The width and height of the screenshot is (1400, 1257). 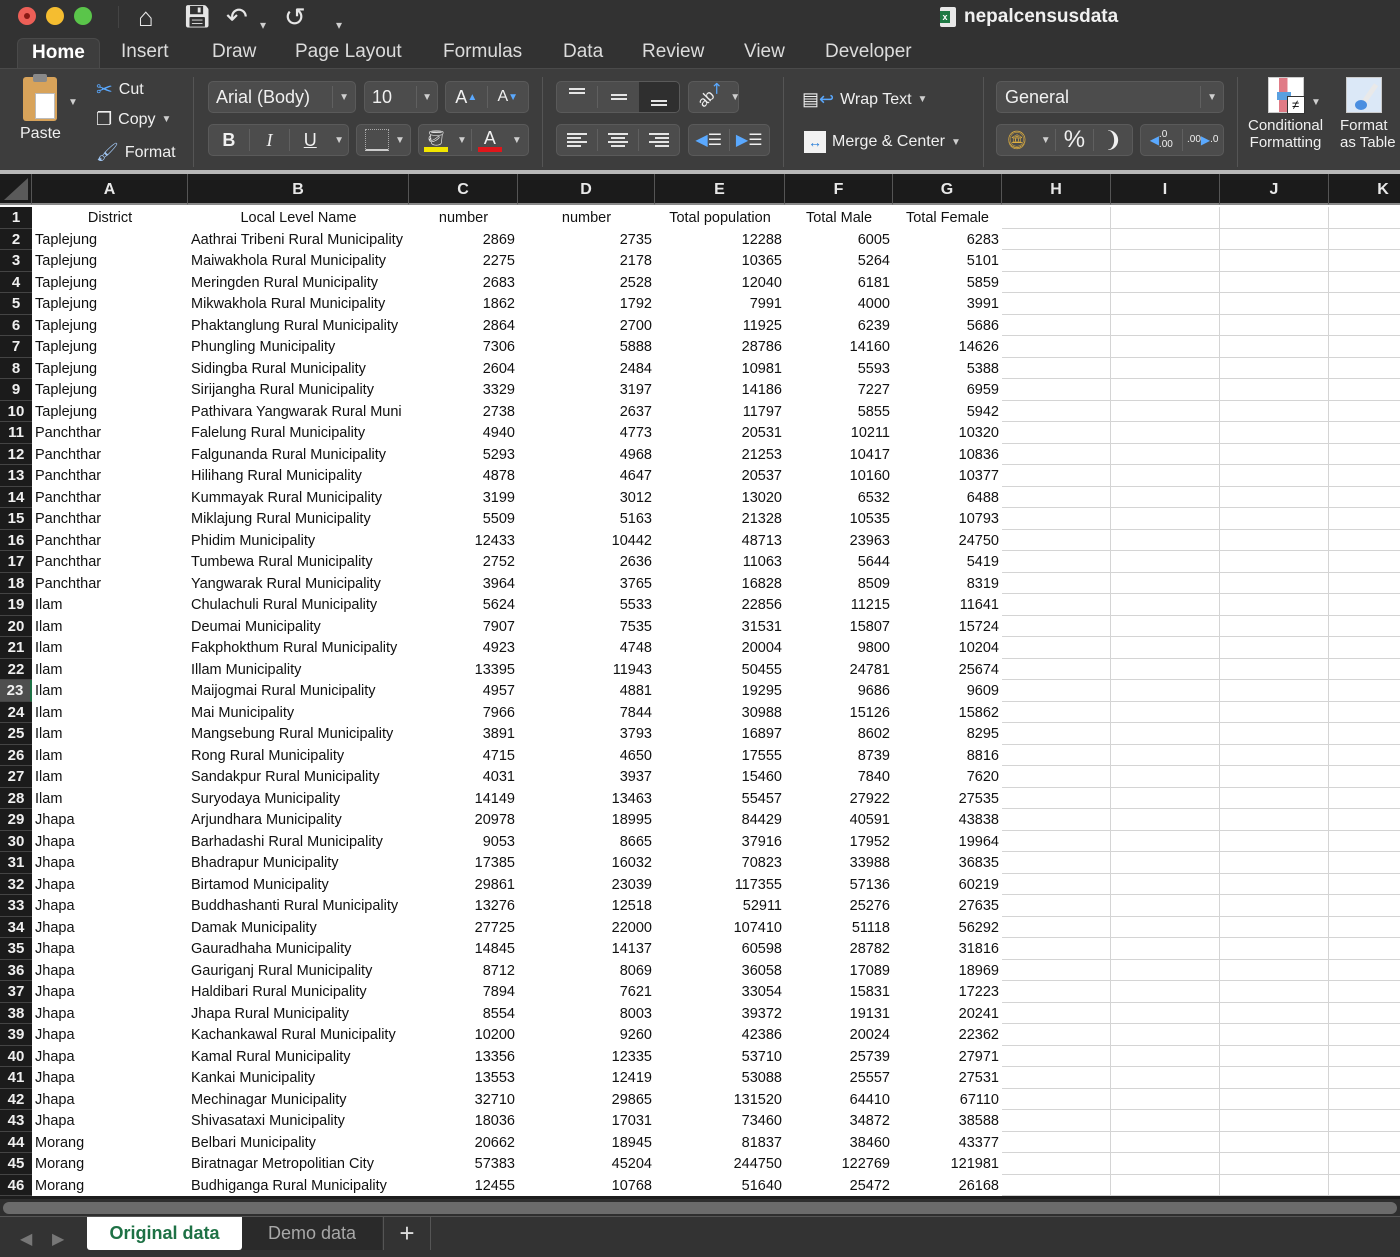 What do you see at coordinates (586, 799) in the screenshot?
I see `cell-d: 13463` at bounding box center [586, 799].